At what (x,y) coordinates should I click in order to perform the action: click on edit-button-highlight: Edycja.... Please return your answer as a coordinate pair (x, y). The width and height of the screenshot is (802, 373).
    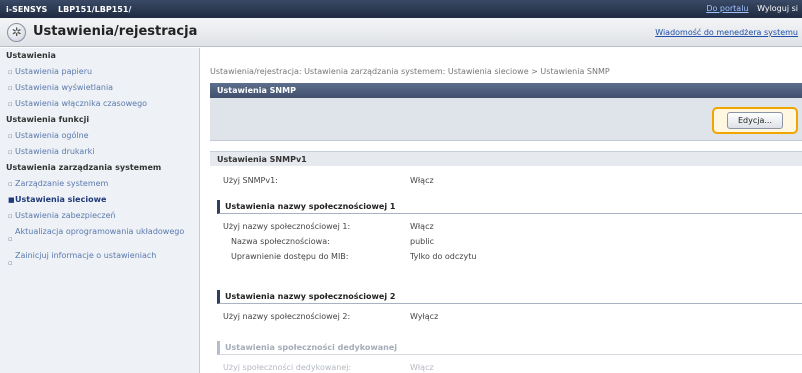
    Looking at the image, I should click on (755, 120).